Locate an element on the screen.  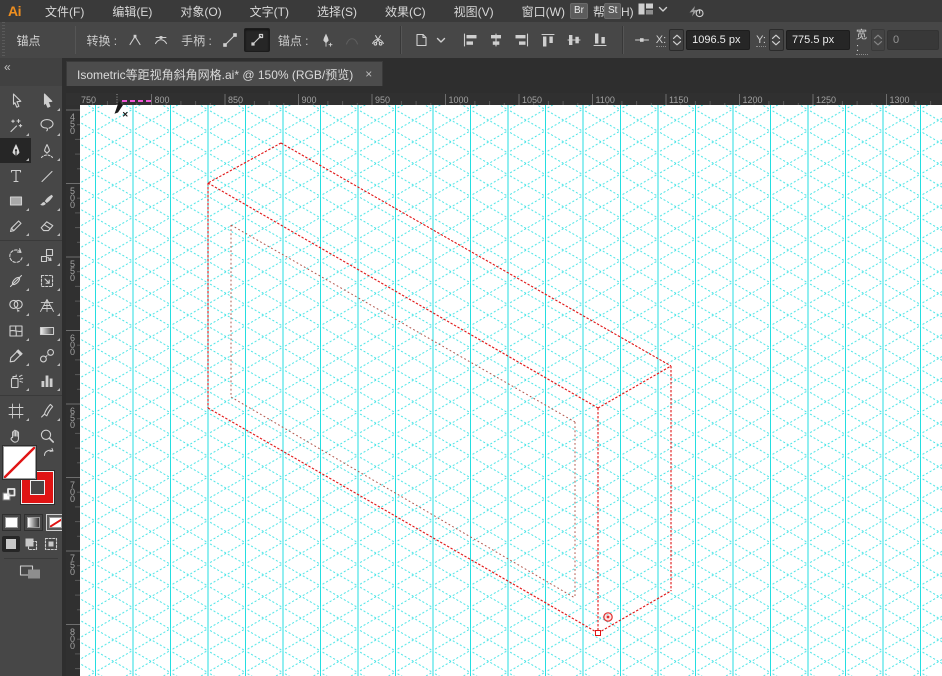
left-ruler-label: 6 0 0 is located at coordinates (73, 344).